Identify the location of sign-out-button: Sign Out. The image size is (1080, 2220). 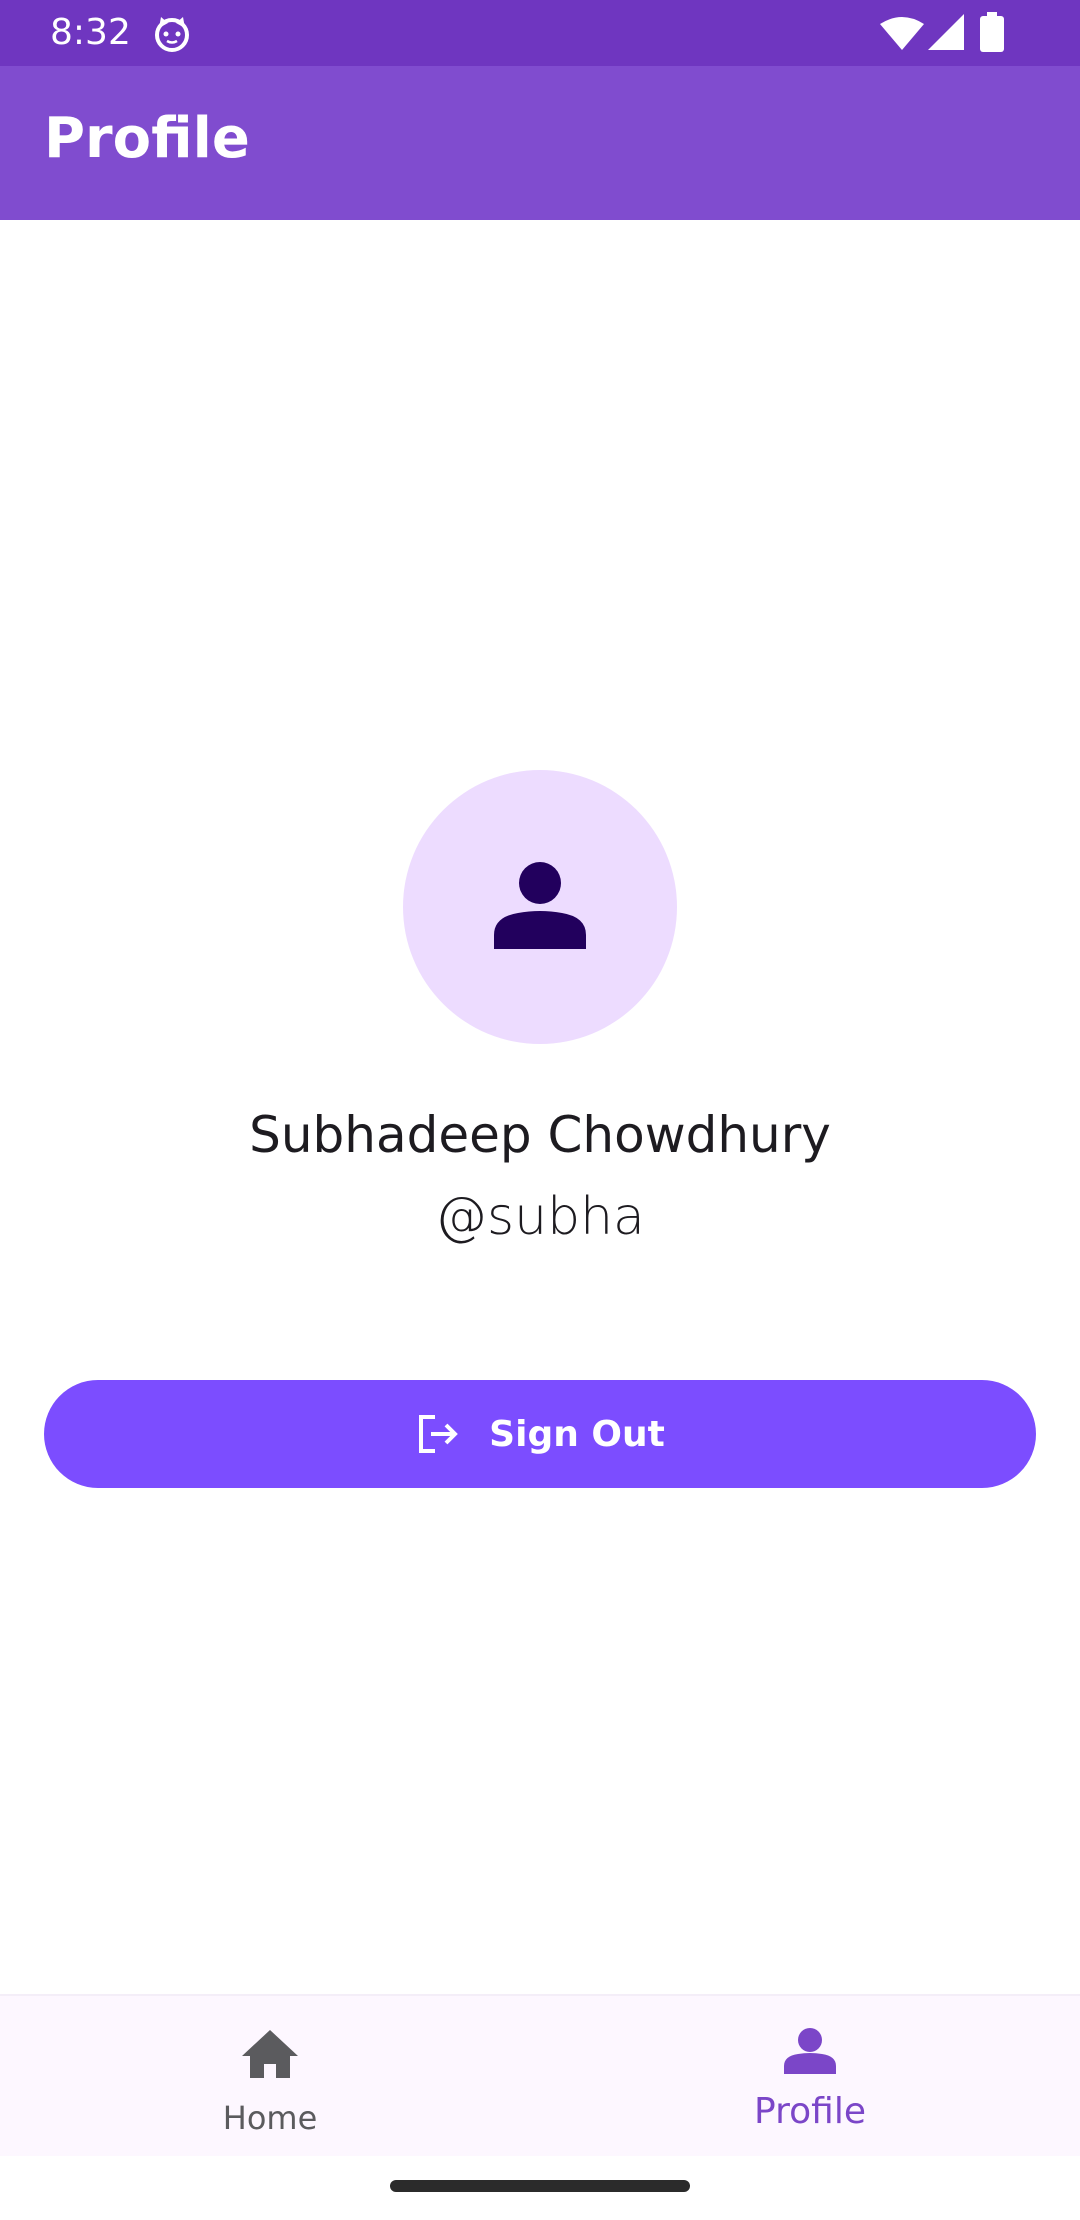
(540, 1434).